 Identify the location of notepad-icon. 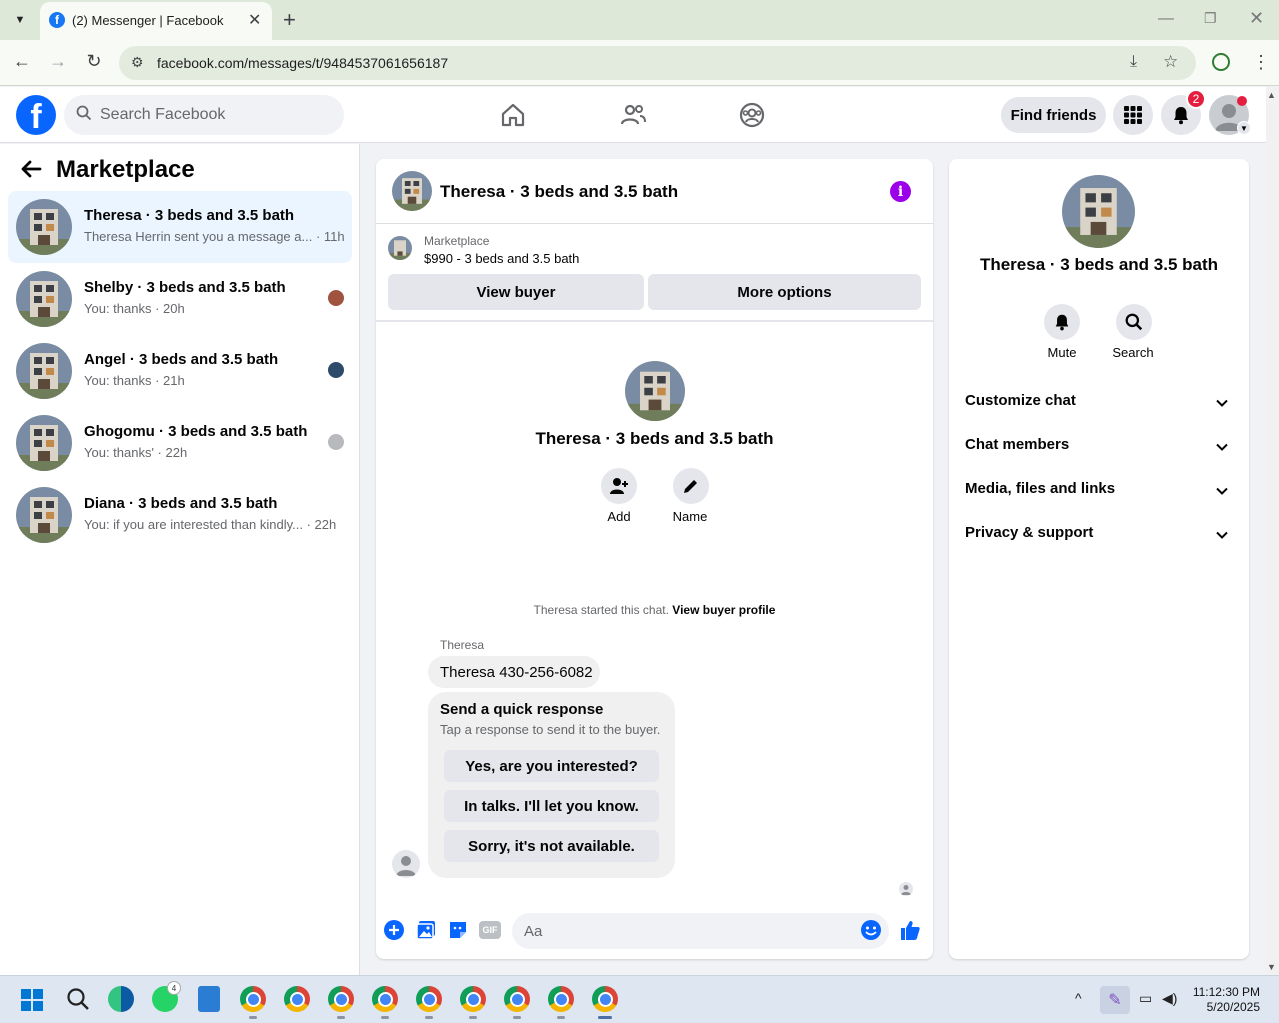
(209, 999).